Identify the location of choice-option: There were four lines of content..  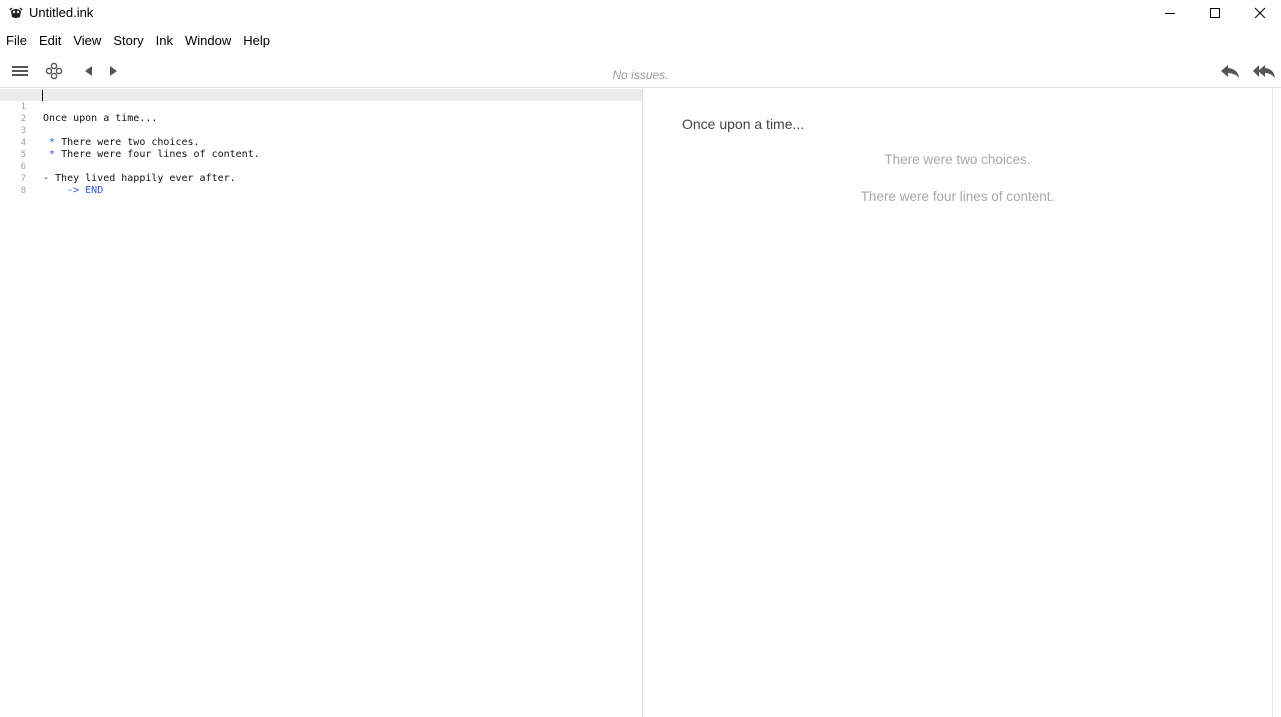
(957, 196).